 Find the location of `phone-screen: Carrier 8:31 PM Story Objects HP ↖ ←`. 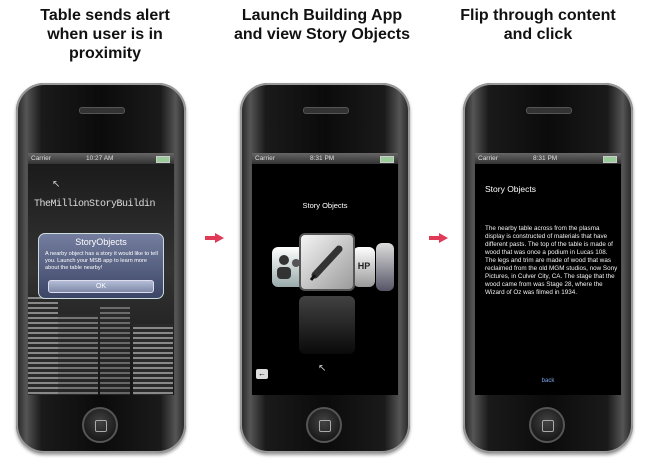

phone-screen: Carrier 8:31 PM Story Objects HP ↖ ← is located at coordinates (325, 274).